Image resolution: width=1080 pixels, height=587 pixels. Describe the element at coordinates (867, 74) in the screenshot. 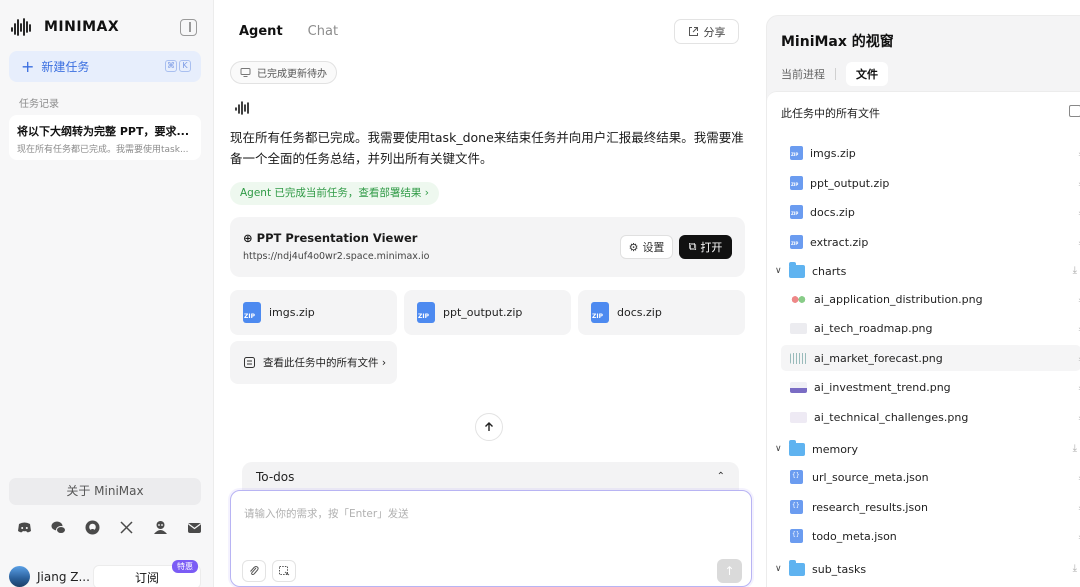

I see `tab-files: 文件` at that location.